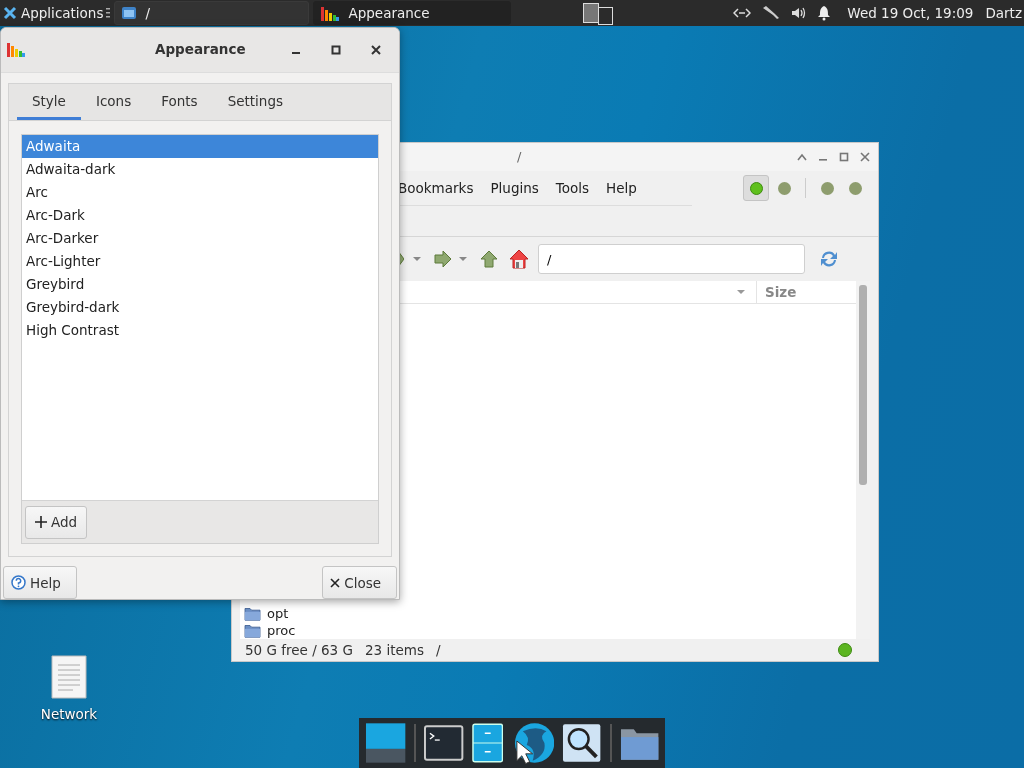  What do you see at coordinates (200, 261) in the screenshot?
I see `list-item: Arc-Lighter` at bounding box center [200, 261].